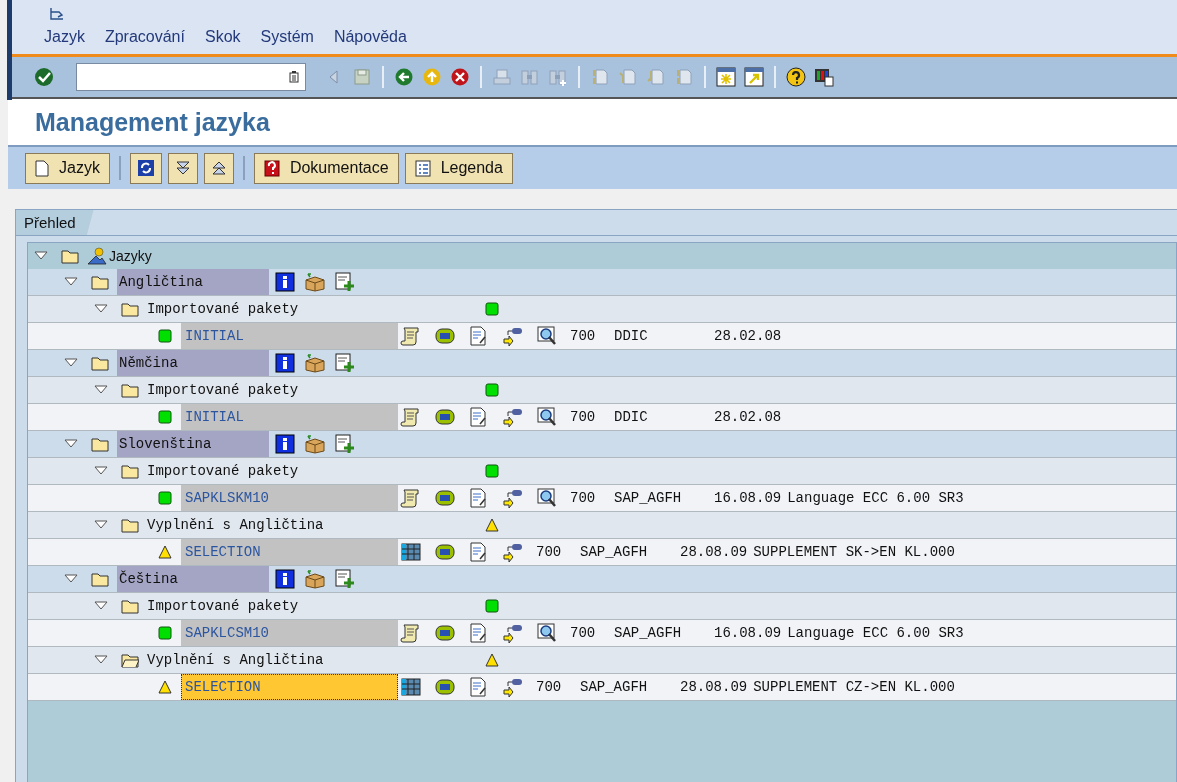  Describe the element at coordinates (130, 256) in the screenshot. I see `tree-node-label: Jazyky` at that location.